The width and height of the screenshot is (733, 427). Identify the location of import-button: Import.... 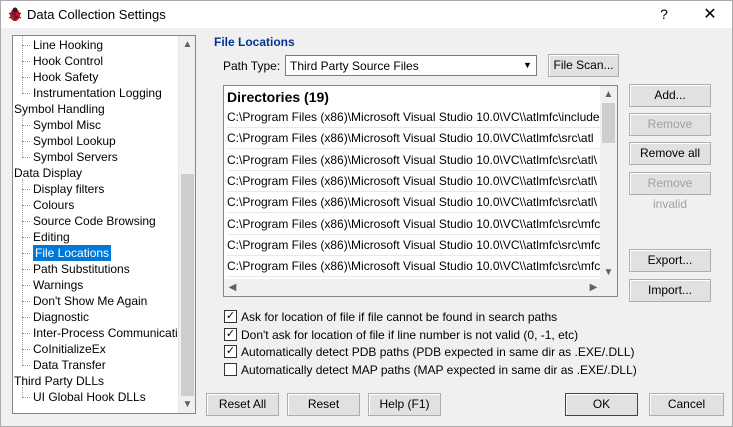
(670, 290).